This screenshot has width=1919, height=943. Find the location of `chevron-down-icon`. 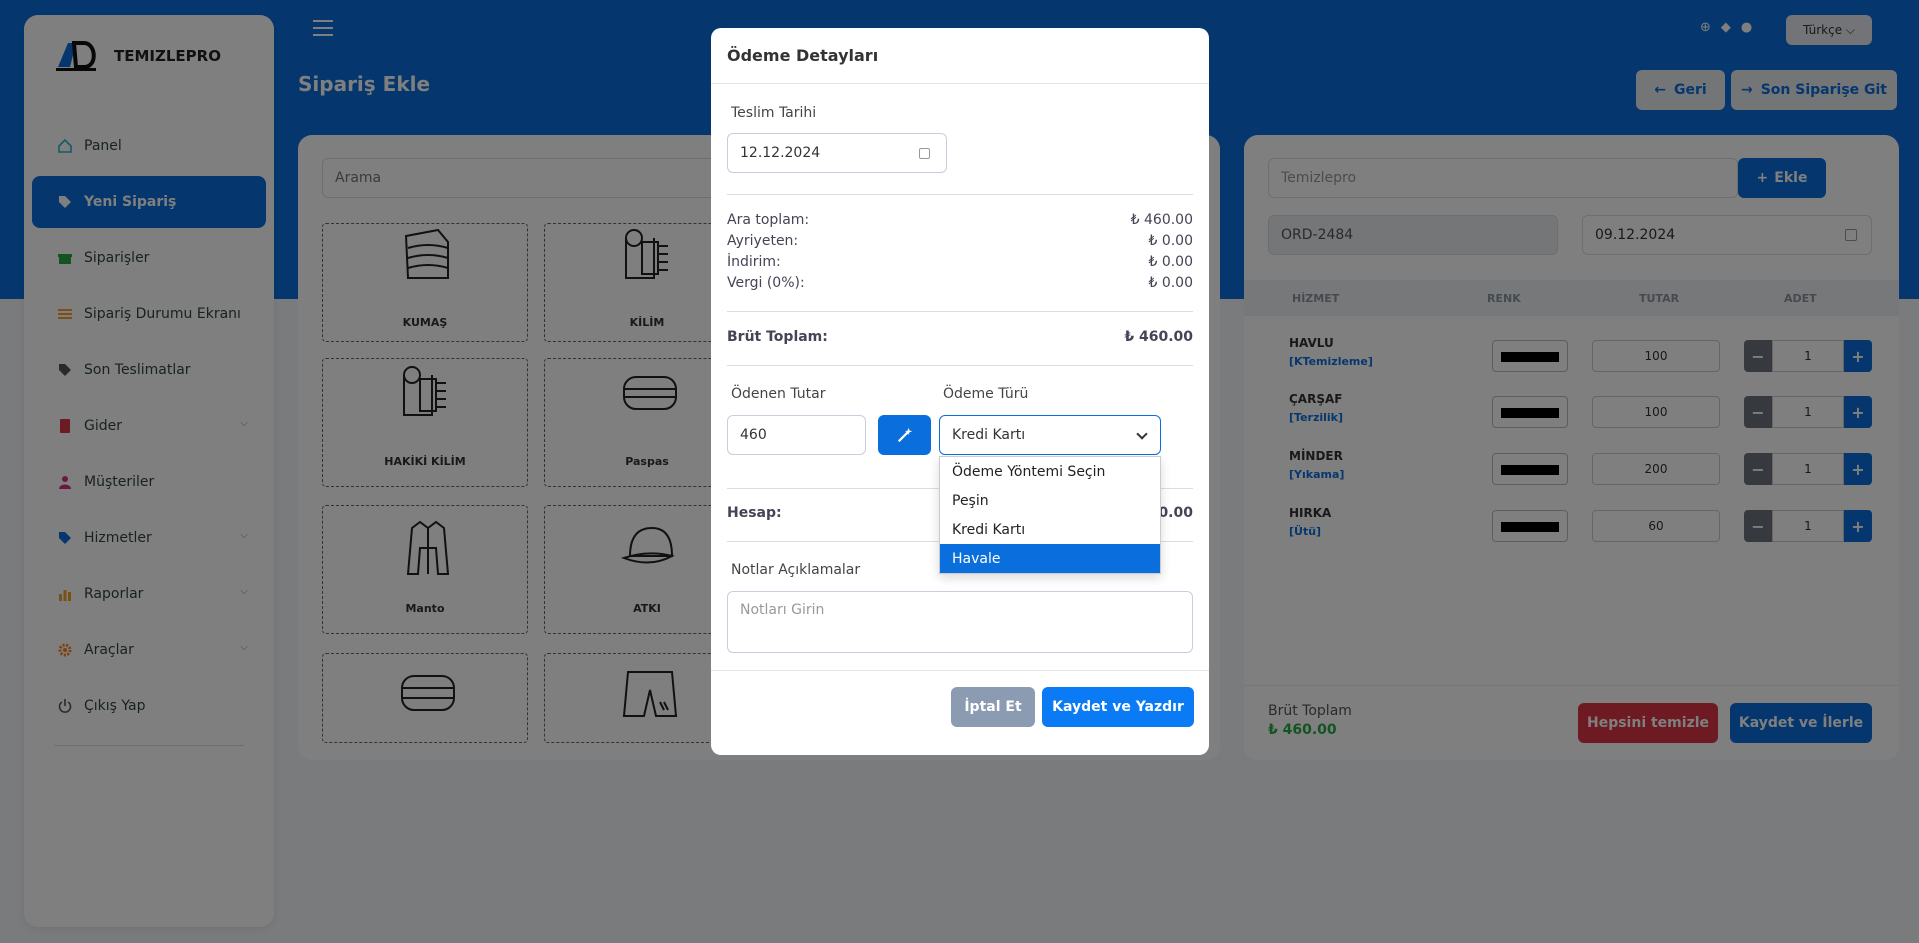

chevron-down-icon is located at coordinates (1142, 434).